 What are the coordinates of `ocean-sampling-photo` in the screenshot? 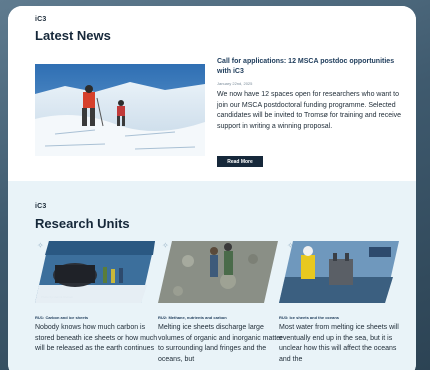 It's located at (339, 272).